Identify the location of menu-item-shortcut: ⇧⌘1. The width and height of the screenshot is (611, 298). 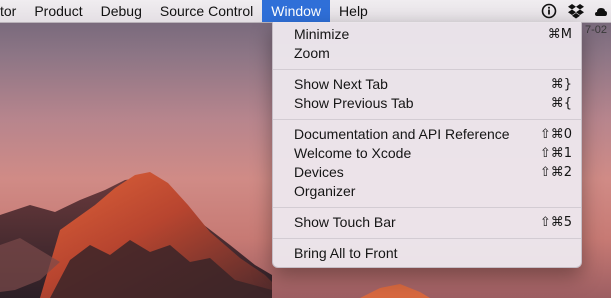
(555, 153).